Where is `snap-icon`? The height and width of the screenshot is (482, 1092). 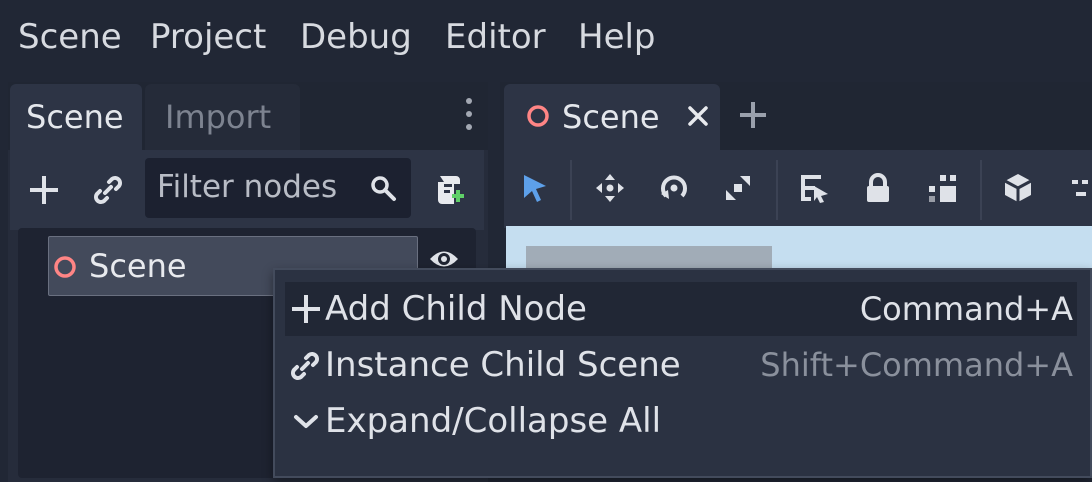 snap-icon is located at coordinates (1080, 188).